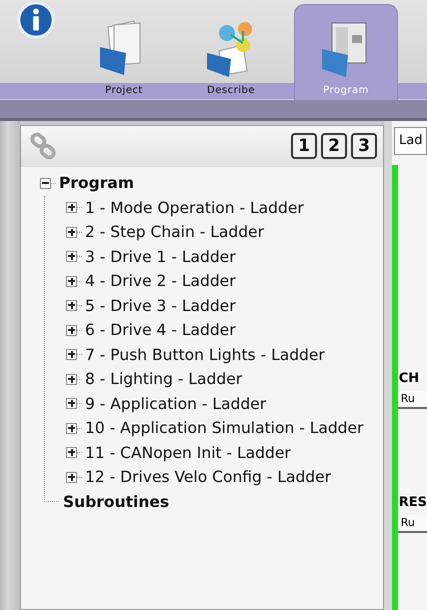 The width and height of the screenshot is (427, 610). What do you see at coordinates (208, 477) in the screenshot?
I see `tree-item: 12 - Drives Velo Config - Ladder` at bounding box center [208, 477].